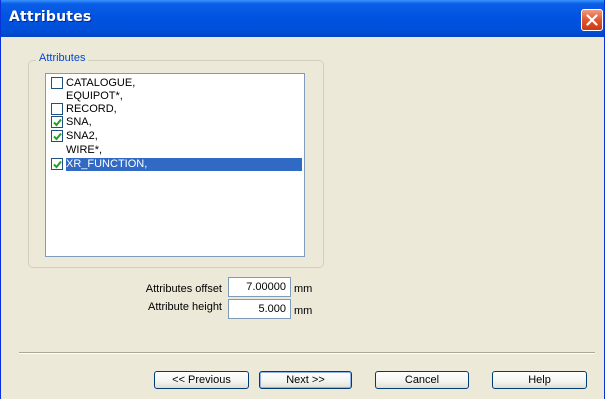 This screenshot has height=399, width=605. What do you see at coordinates (84, 150) in the screenshot?
I see `list-item-label: WIRE*,` at bounding box center [84, 150].